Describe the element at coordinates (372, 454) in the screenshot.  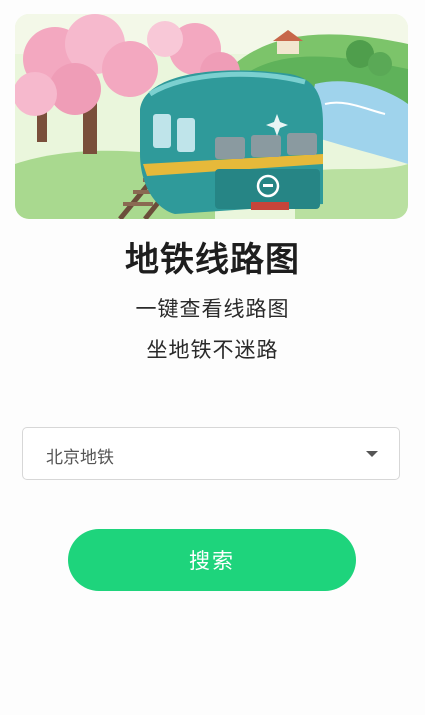
I see `chevron-down-icon` at that location.